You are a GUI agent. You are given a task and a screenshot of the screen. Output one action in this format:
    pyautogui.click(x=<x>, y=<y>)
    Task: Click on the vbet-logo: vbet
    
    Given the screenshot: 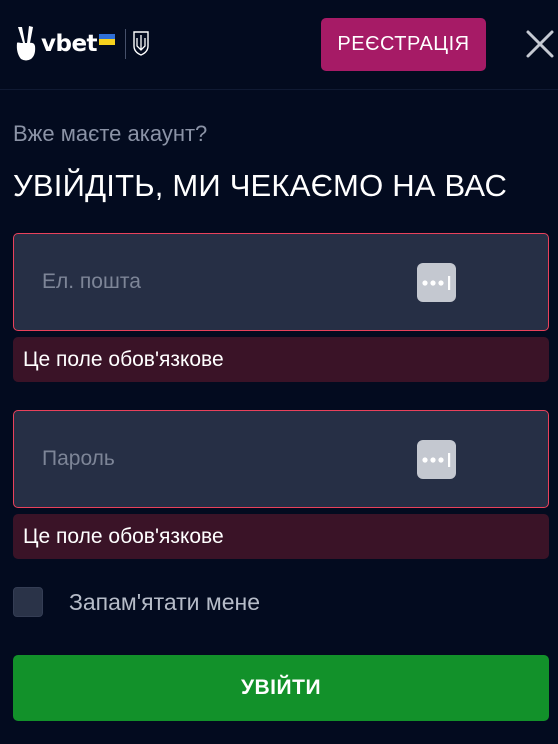 What is the action you would take?
    pyautogui.click(x=81, y=44)
    